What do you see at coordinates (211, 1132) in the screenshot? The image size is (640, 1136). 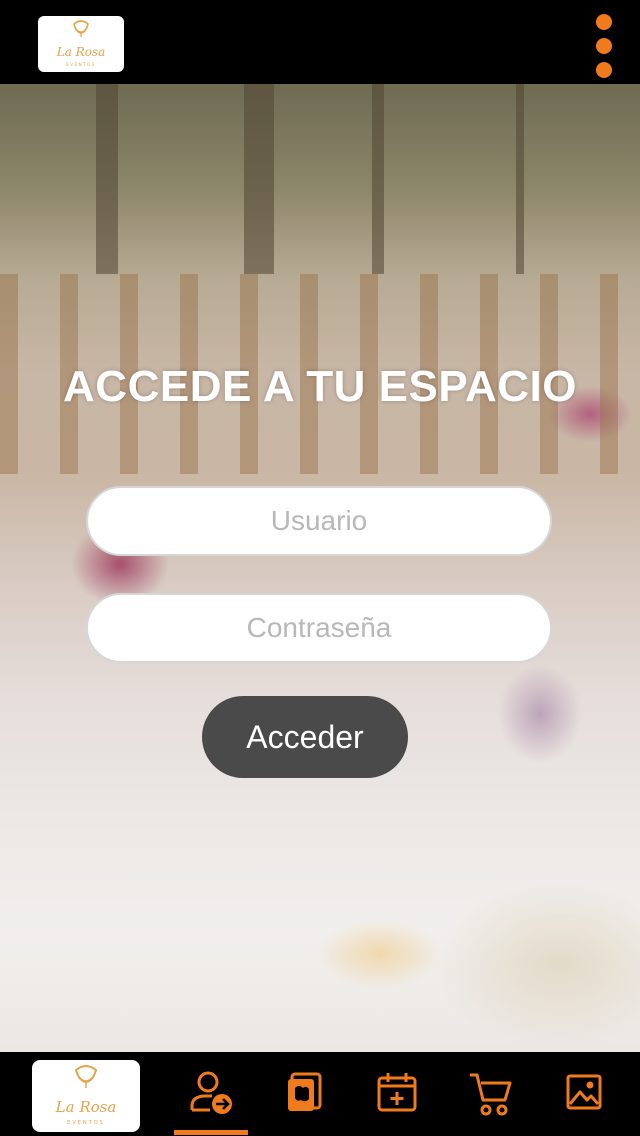 I see `active-tab-indicator` at bounding box center [211, 1132].